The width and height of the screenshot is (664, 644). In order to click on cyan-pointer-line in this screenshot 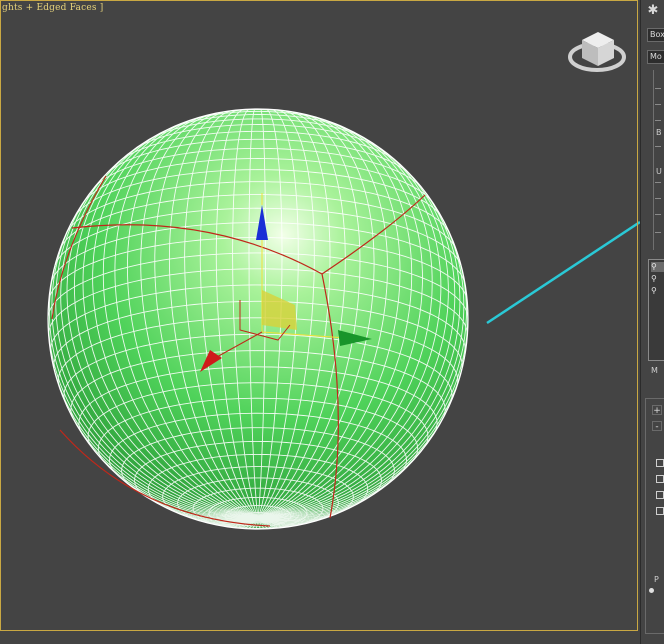, I will do `click(563, 272)`.